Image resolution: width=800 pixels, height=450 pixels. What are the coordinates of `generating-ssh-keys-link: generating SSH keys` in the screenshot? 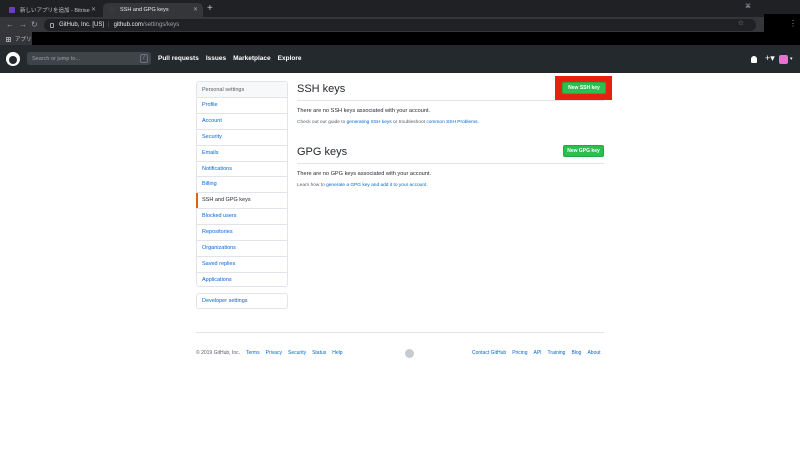 It's located at (369, 122).